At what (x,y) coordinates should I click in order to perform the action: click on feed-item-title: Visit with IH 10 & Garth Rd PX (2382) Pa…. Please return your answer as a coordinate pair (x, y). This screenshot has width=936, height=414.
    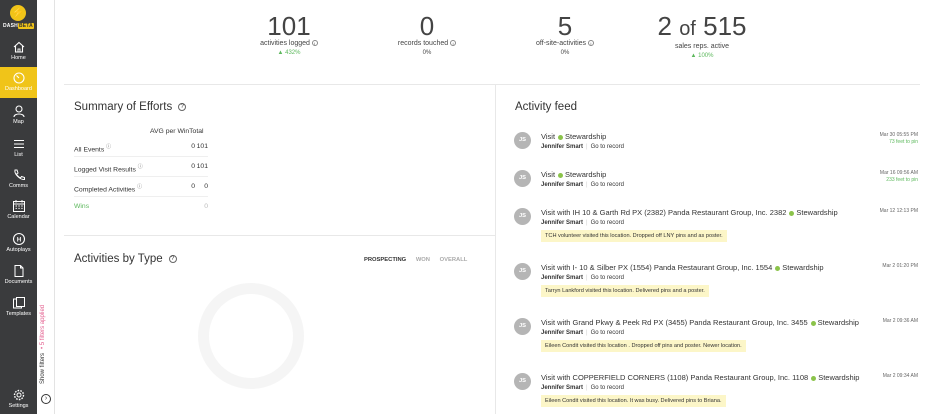
    Looking at the image, I should click on (664, 212).